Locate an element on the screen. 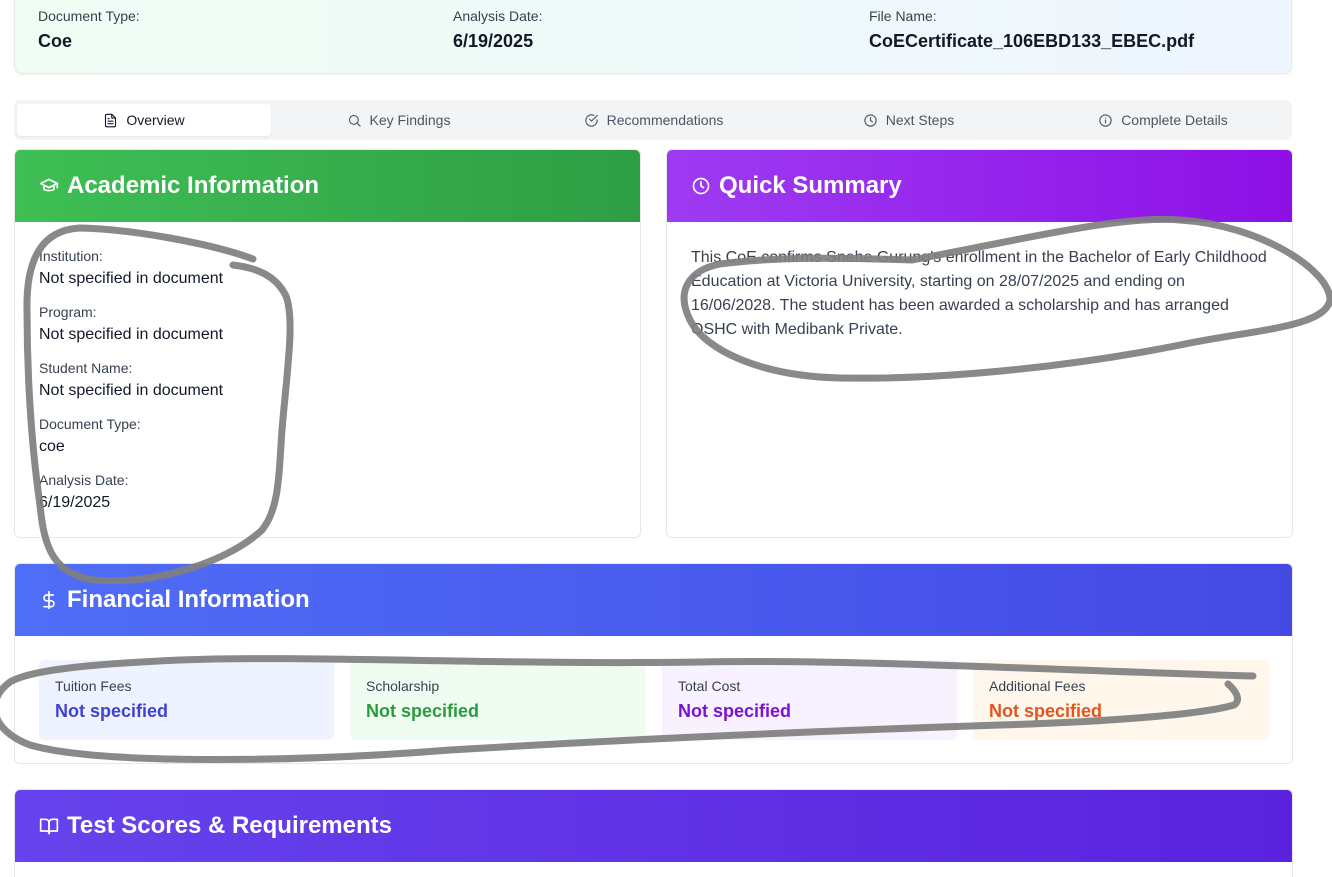 This screenshot has width=1332, height=877. graduation-cap-icon is located at coordinates (49, 185).